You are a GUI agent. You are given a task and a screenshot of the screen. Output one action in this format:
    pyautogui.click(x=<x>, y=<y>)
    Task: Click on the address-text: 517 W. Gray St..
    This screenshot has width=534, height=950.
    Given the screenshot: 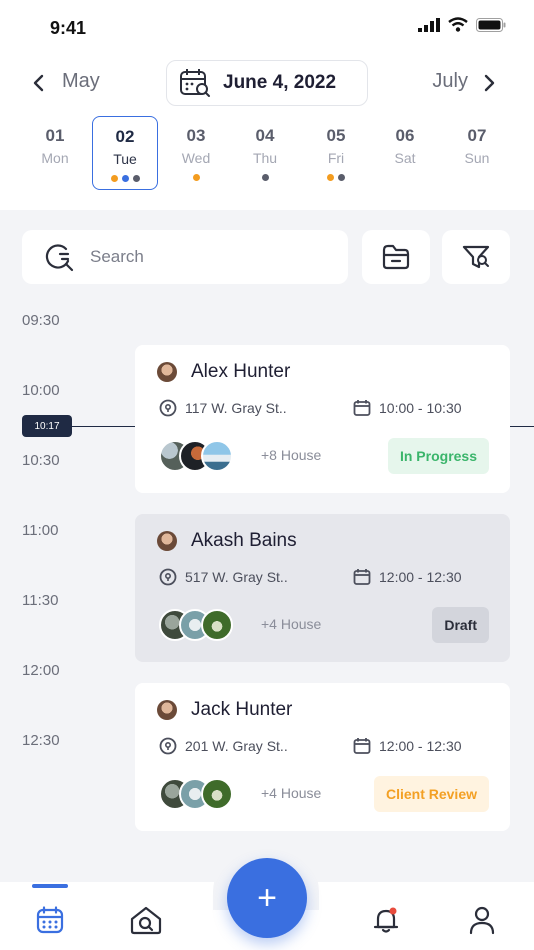 What is the action you would take?
    pyautogui.click(x=236, y=577)
    